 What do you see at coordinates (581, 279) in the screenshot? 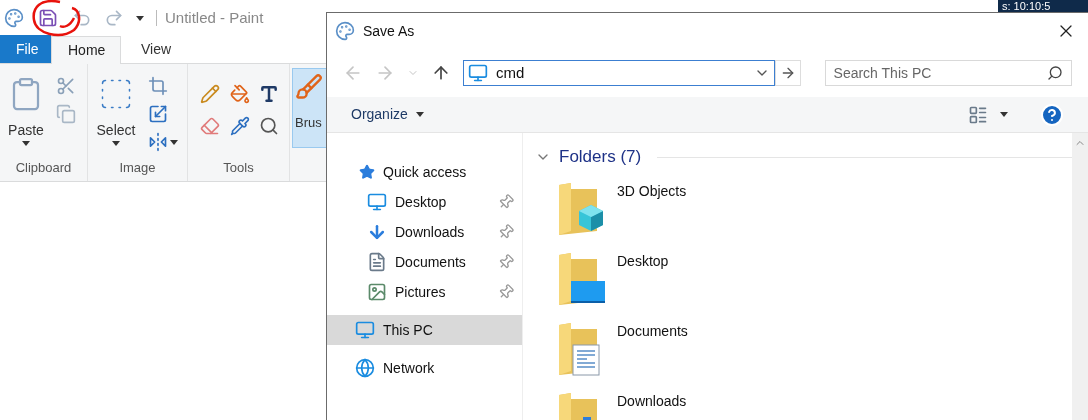
I see `folder-monitor-icon` at bounding box center [581, 279].